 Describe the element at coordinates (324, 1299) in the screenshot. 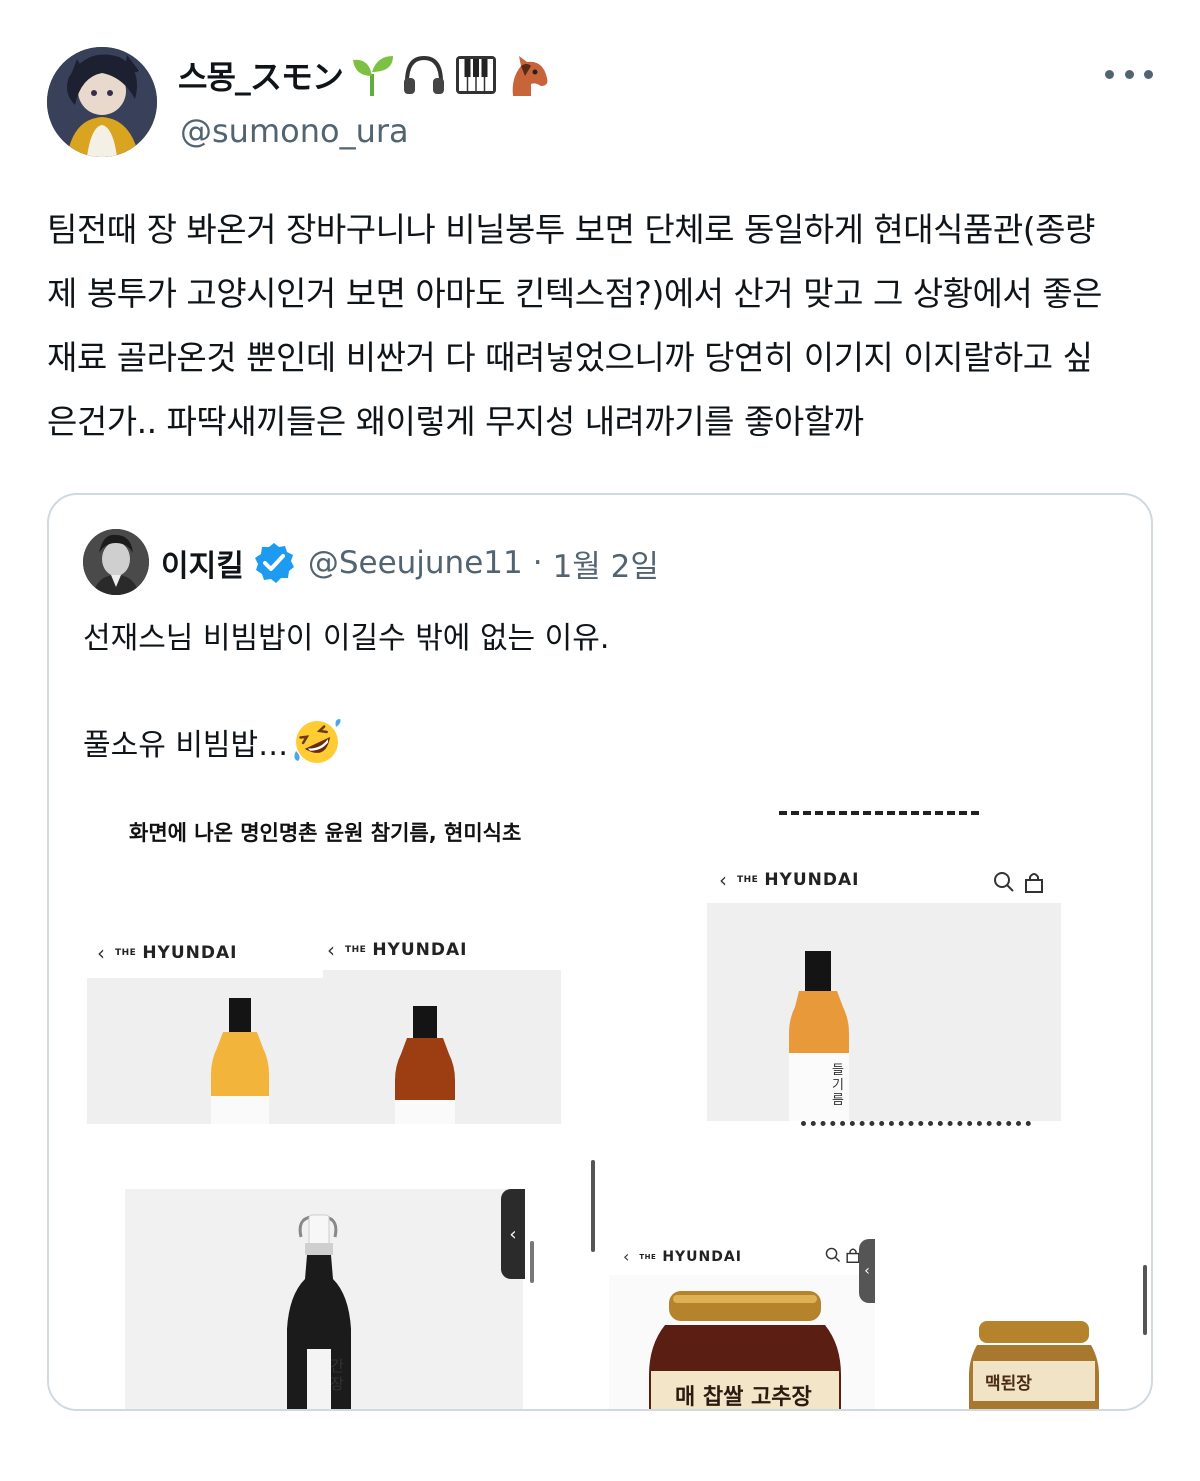

I see `product-image-soy-sauce: 간장` at that location.